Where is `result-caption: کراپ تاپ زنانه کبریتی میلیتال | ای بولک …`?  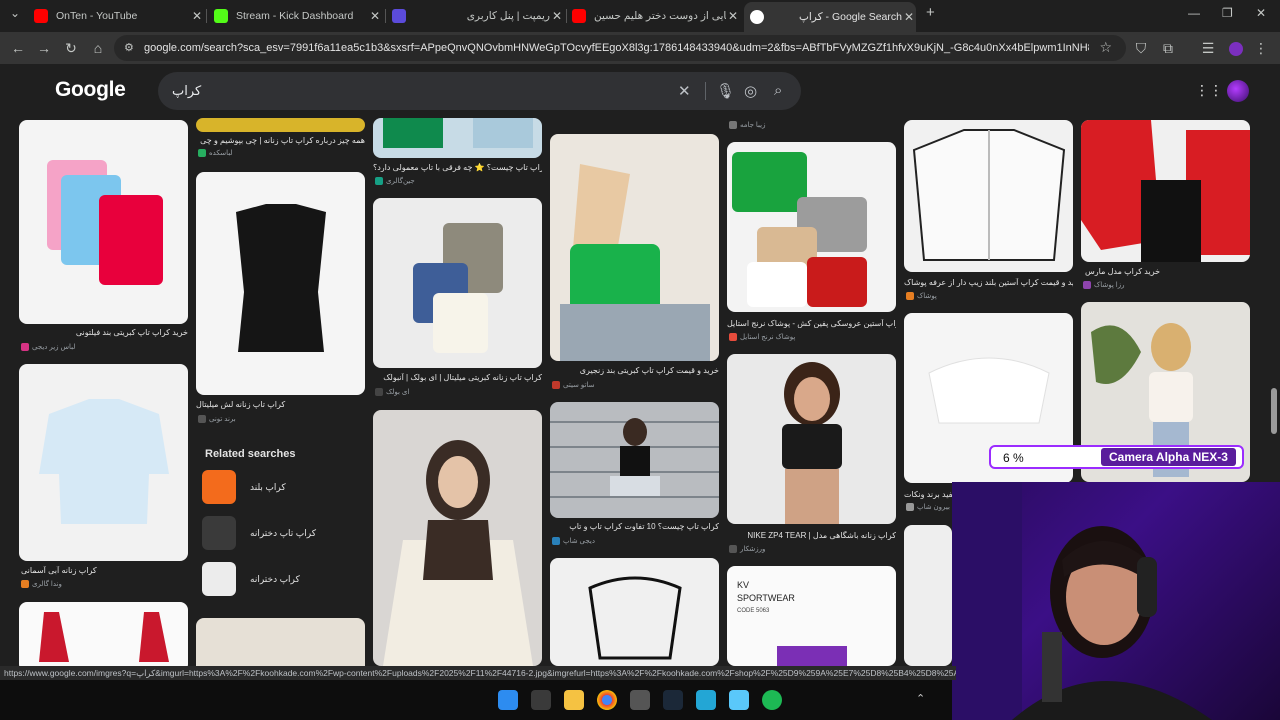
result-caption: کراپ تاپ زنانه کبریتی میلیتال | ای بولک … is located at coordinates (457, 377).